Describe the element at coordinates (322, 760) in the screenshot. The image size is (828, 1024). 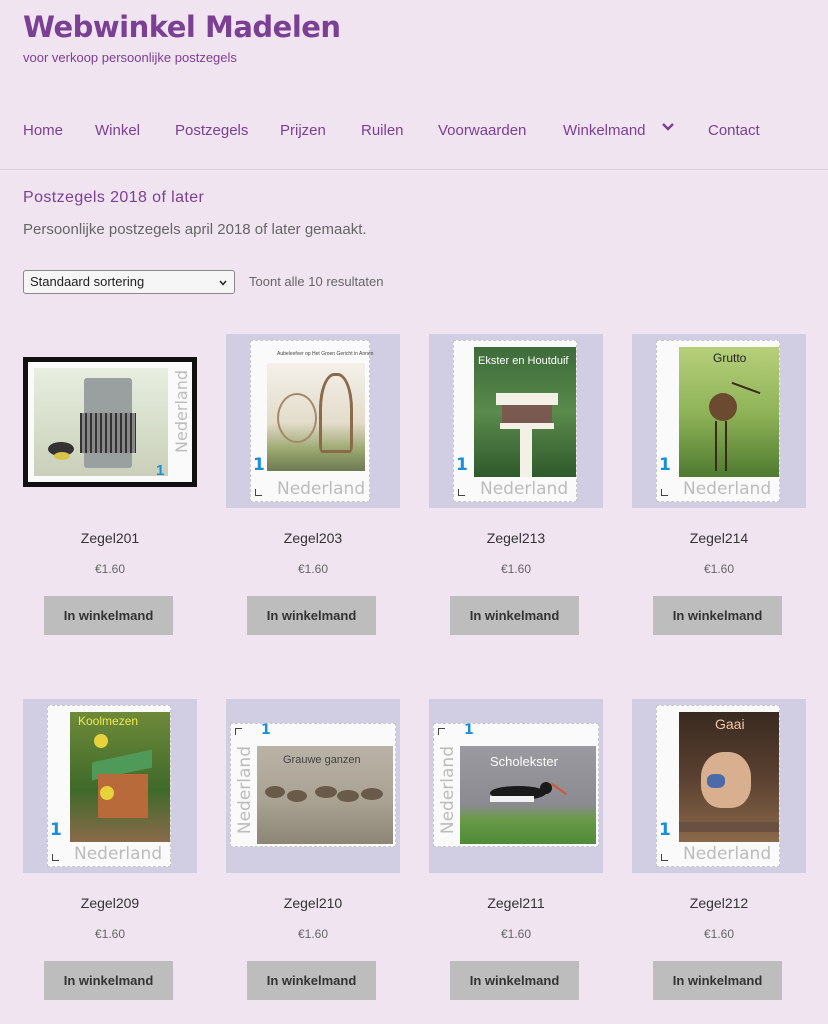
I see `stamp-caption: Grauwe ganzen` at that location.